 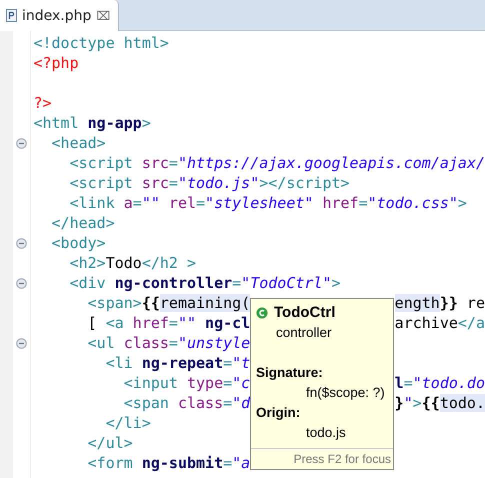 What do you see at coordinates (168, 303) in the screenshot?
I see `code-text: <span>{{remaining(` at bounding box center [168, 303].